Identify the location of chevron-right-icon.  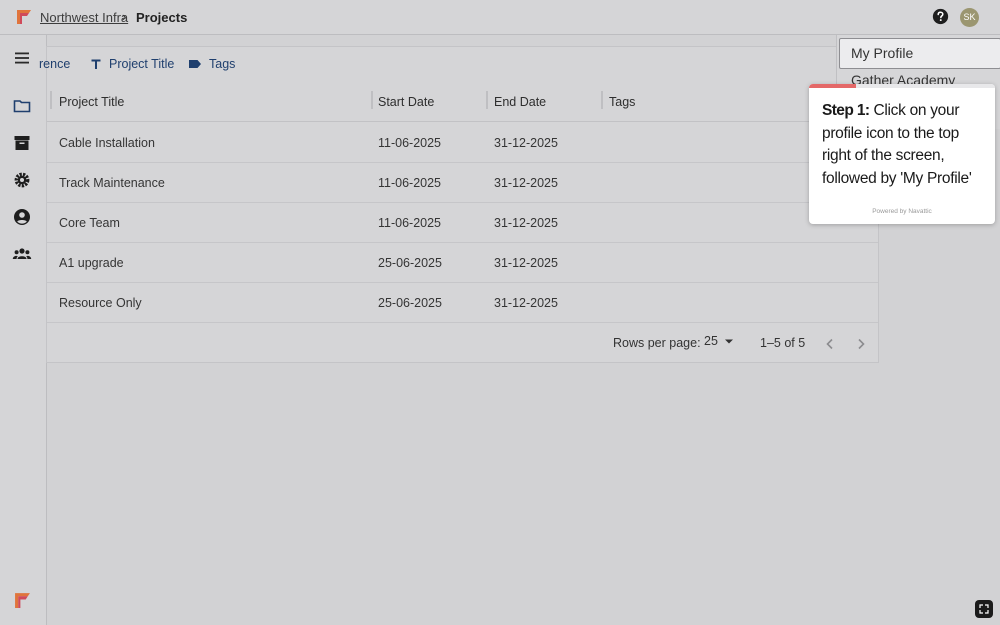
(861, 344).